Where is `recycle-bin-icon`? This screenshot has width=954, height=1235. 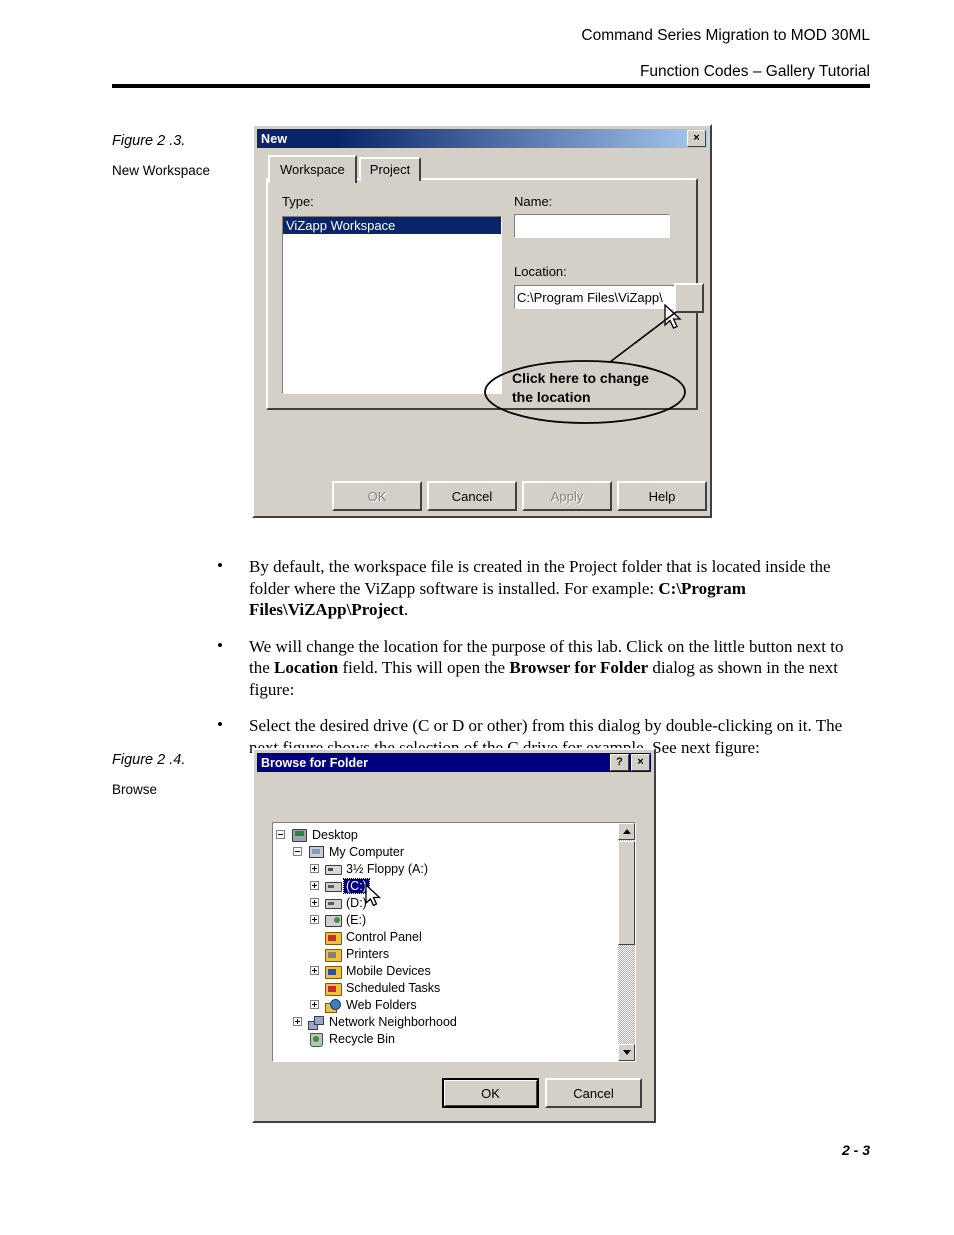
recycle-bin-icon is located at coordinates (316, 1039).